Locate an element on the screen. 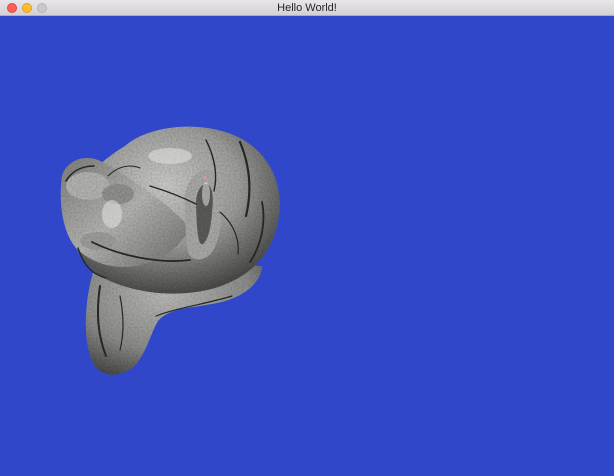 The image size is (614, 476). title-bar: Hello World! is located at coordinates (307, 8).